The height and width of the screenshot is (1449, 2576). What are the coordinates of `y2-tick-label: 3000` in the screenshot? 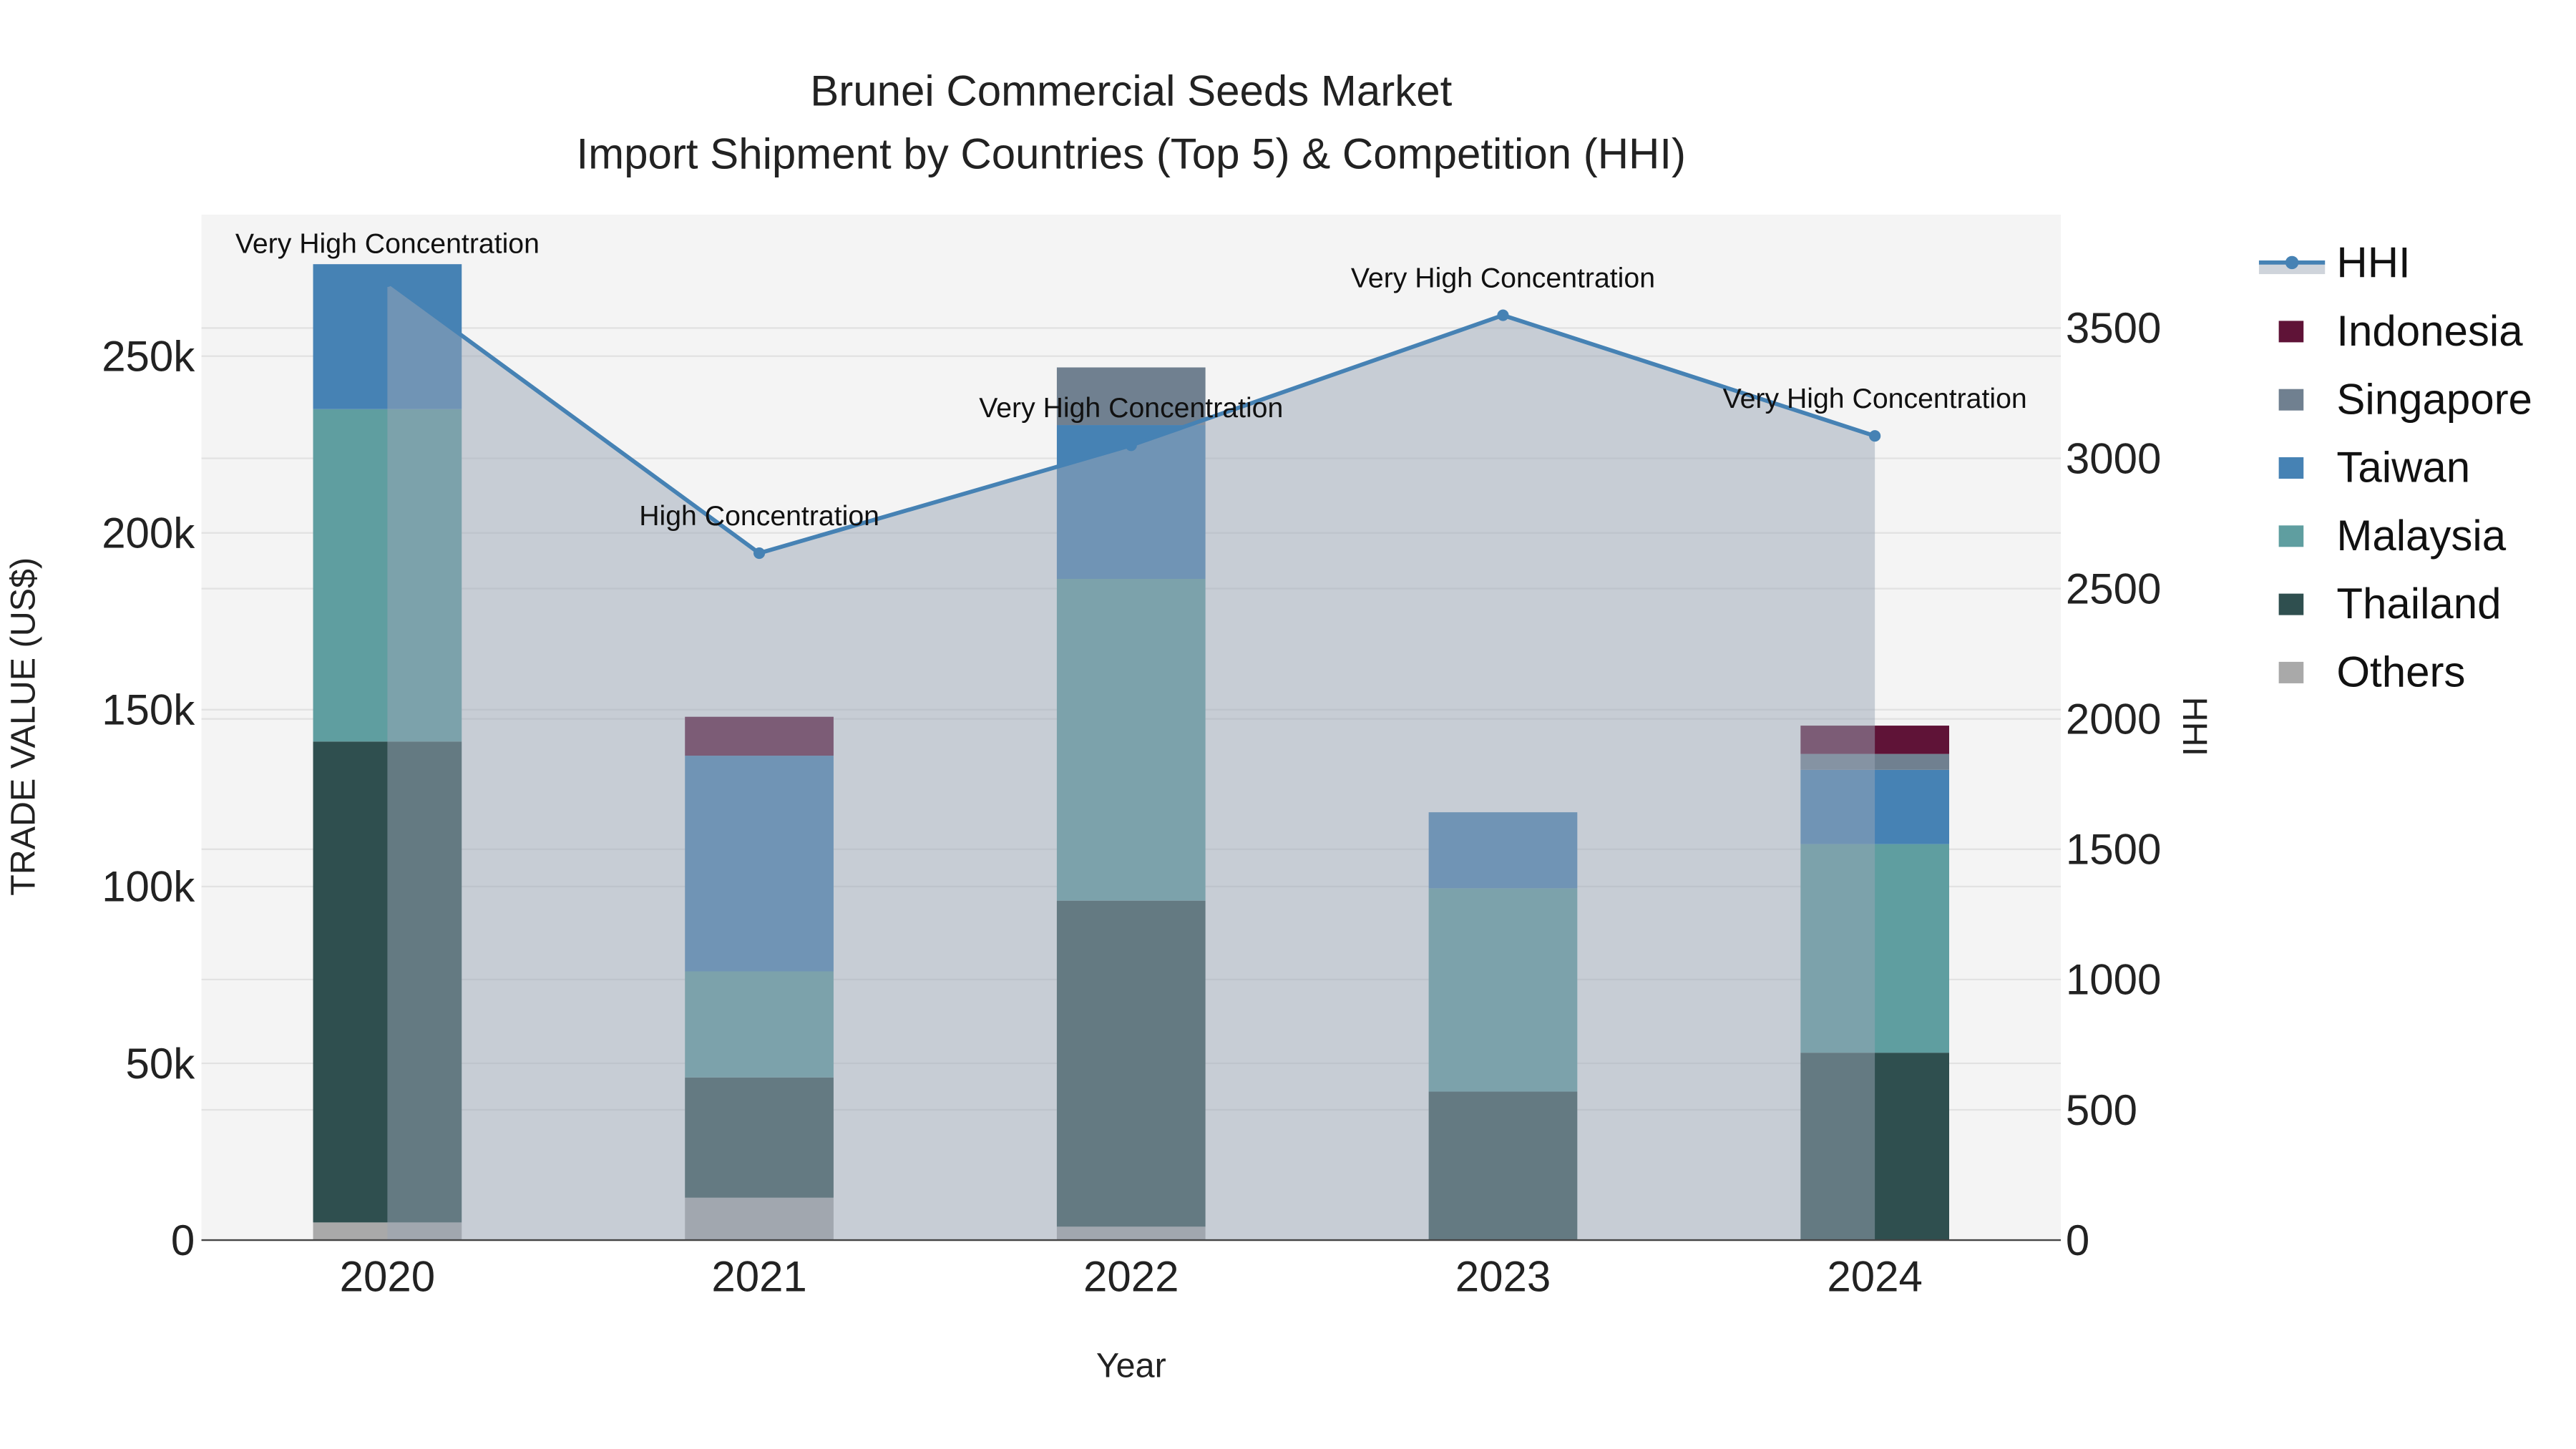 It's located at (2113, 458).